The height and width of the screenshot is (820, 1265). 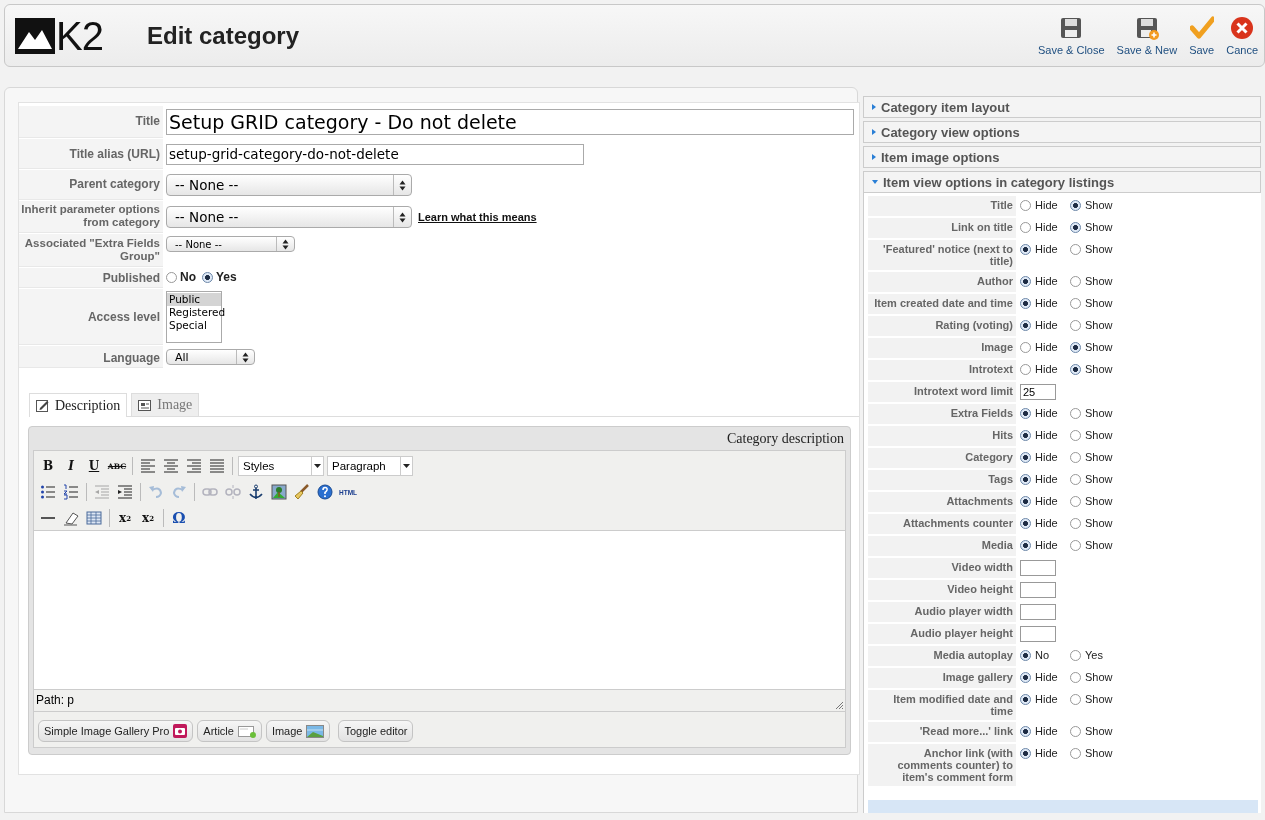 What do you see at coordinates (116, 731) in the screenshot?
I see `editor-button: Simple Image Gallery Pro` at bounding box center [116, 731].